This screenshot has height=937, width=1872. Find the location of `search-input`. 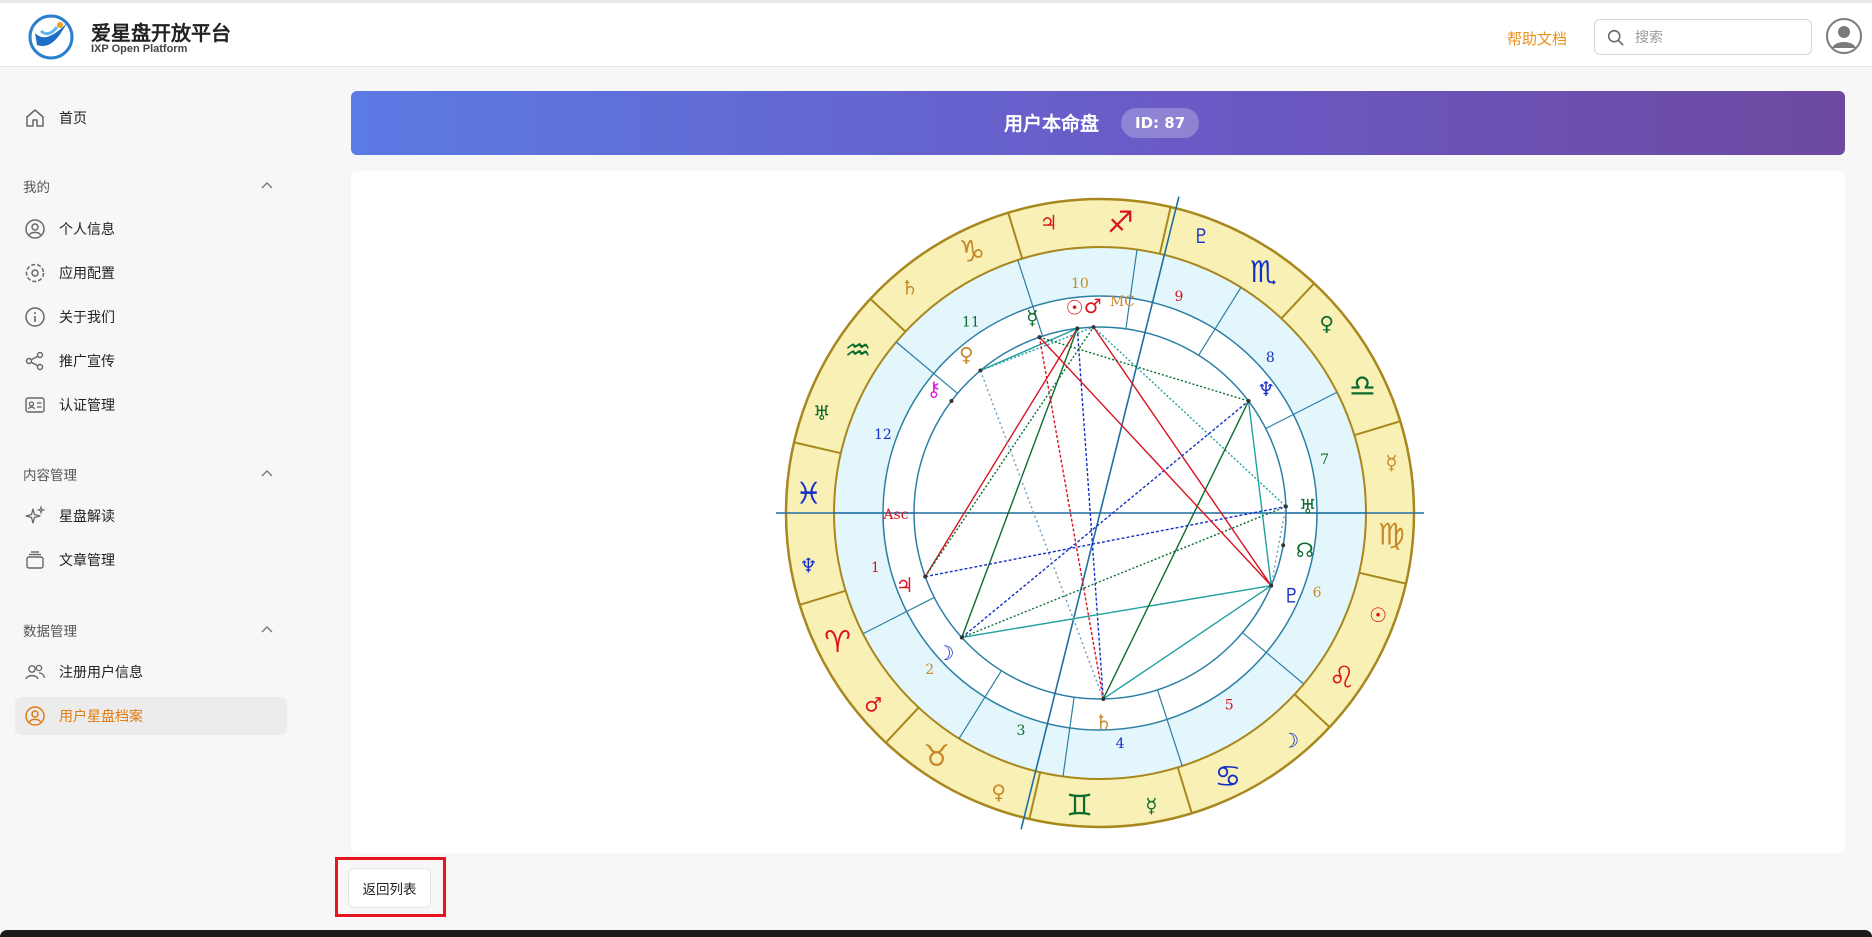

search-input is located at coordinates (1720, 38).